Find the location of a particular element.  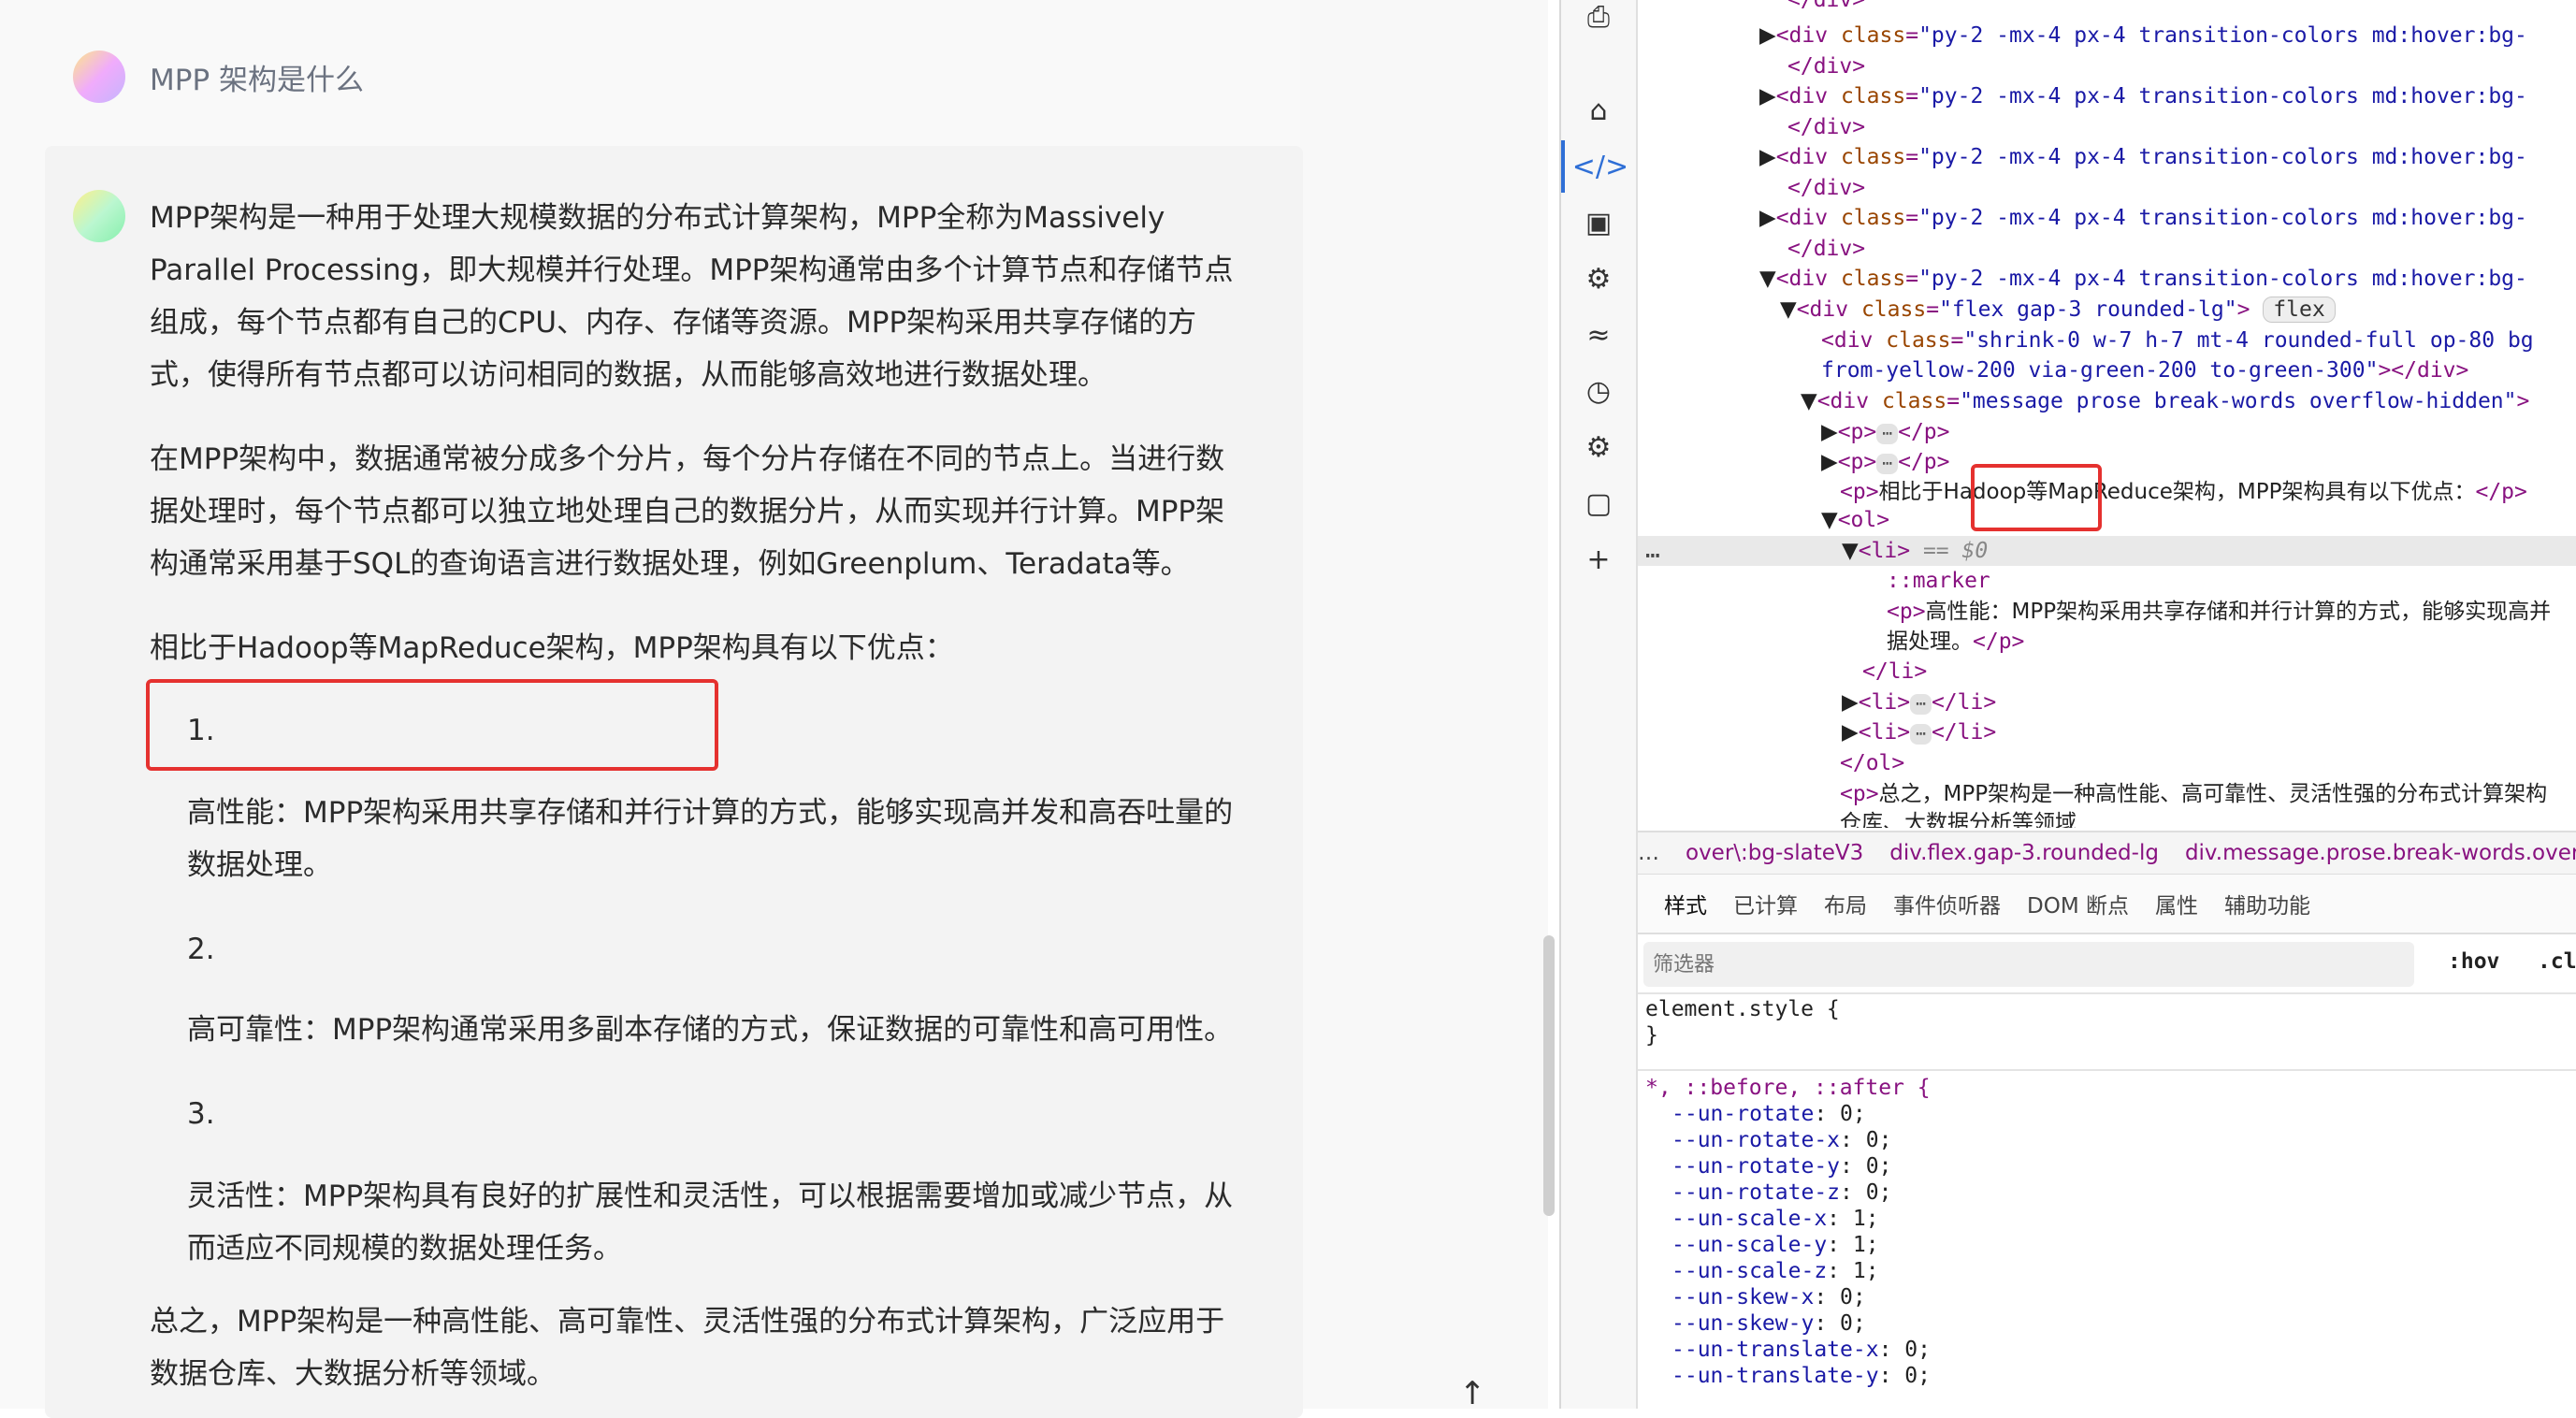

breadcrumb-item: div.message.prose.break-words.overflow is located at coordinates (2380, 853).